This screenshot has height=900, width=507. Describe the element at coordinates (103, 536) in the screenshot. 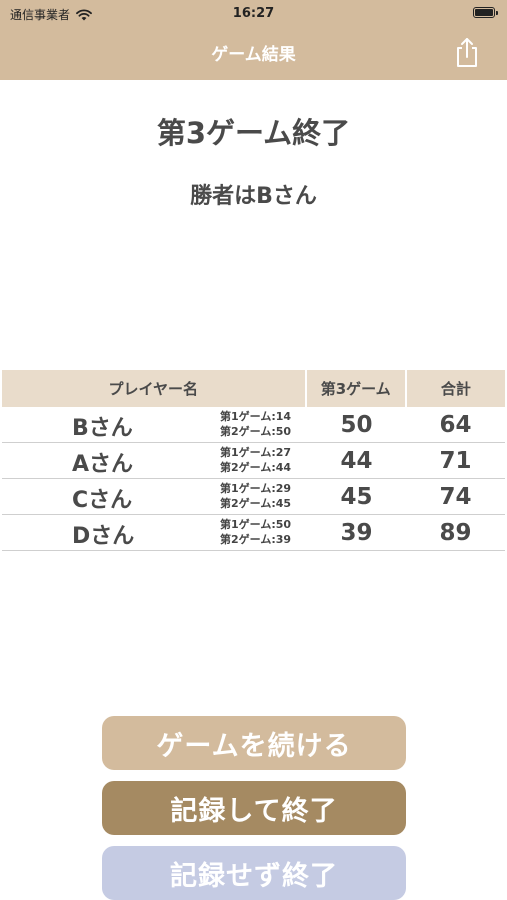

I see `player-name: Dさん` at that location.